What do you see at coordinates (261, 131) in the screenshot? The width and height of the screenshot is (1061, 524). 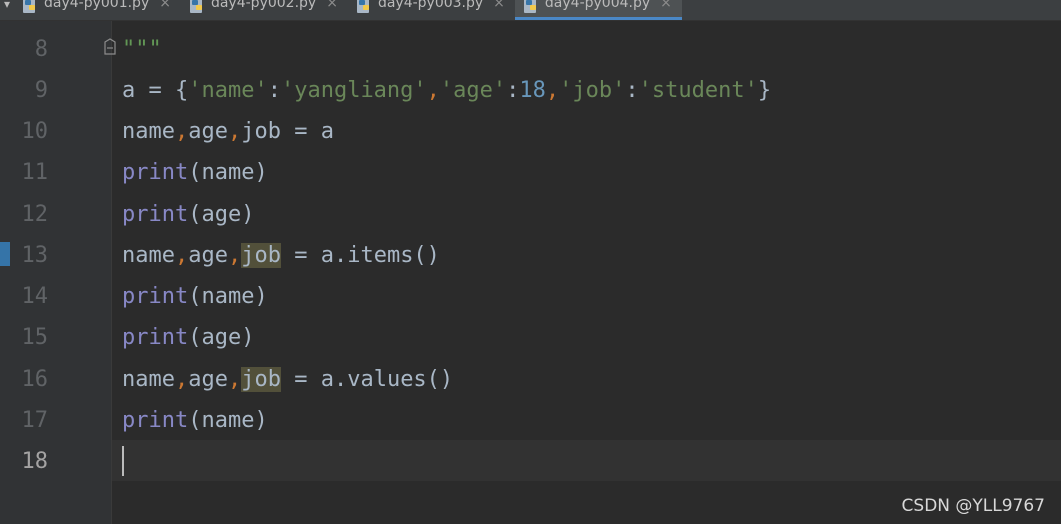 I see `code-token: job` at bounding box center [261, 131].